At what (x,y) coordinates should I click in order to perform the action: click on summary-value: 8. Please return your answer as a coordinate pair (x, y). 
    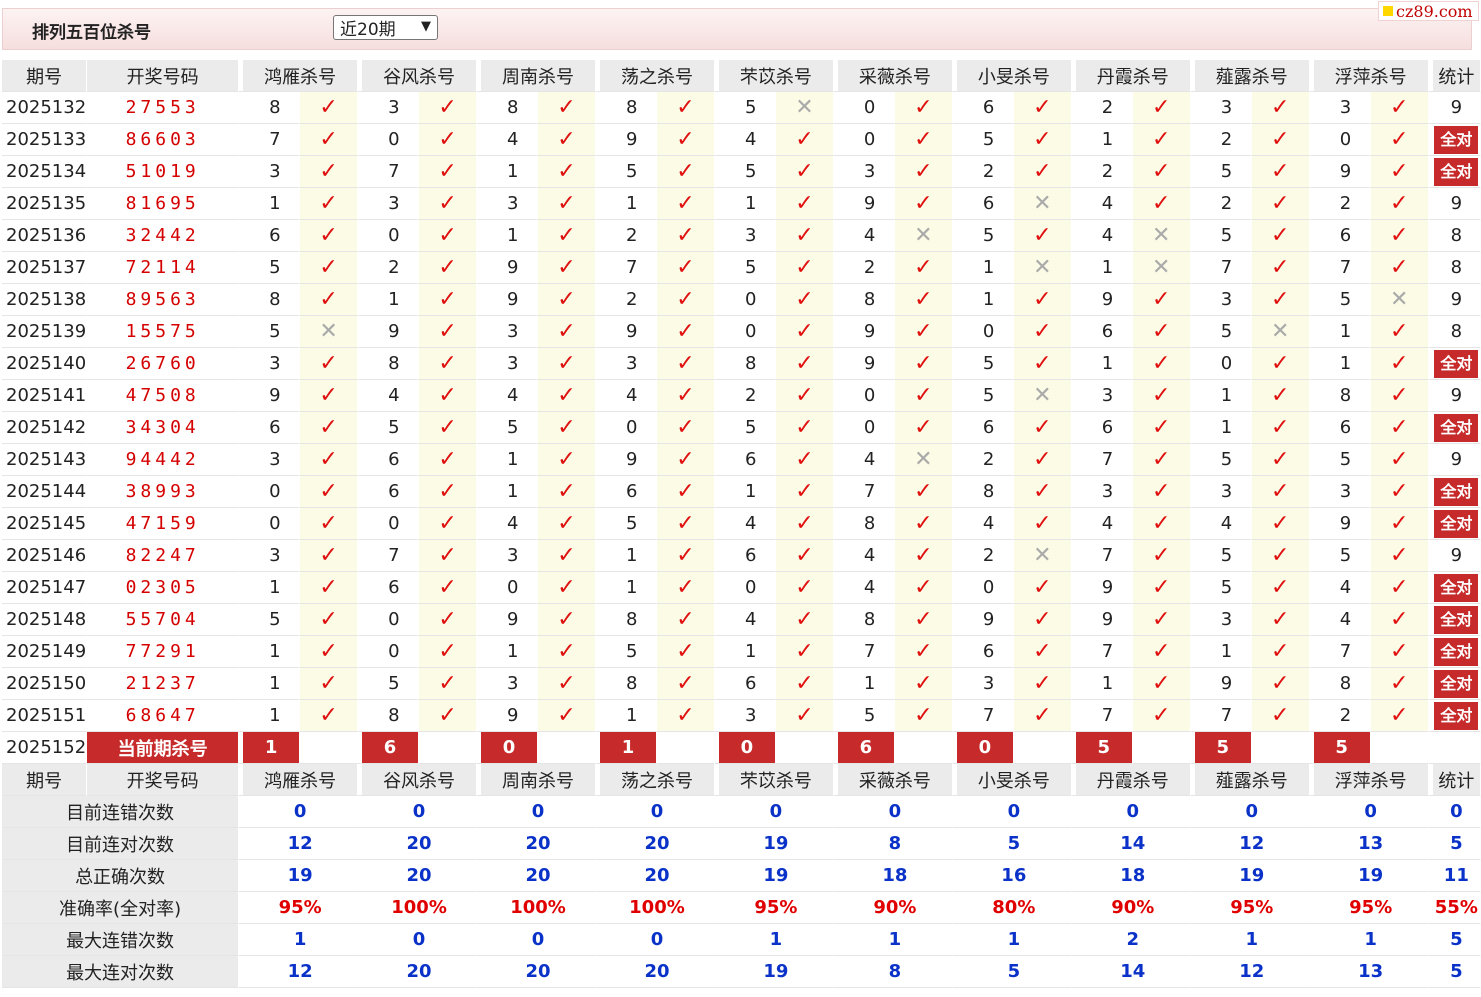
    Looking at the image, I should click on (895, 844).